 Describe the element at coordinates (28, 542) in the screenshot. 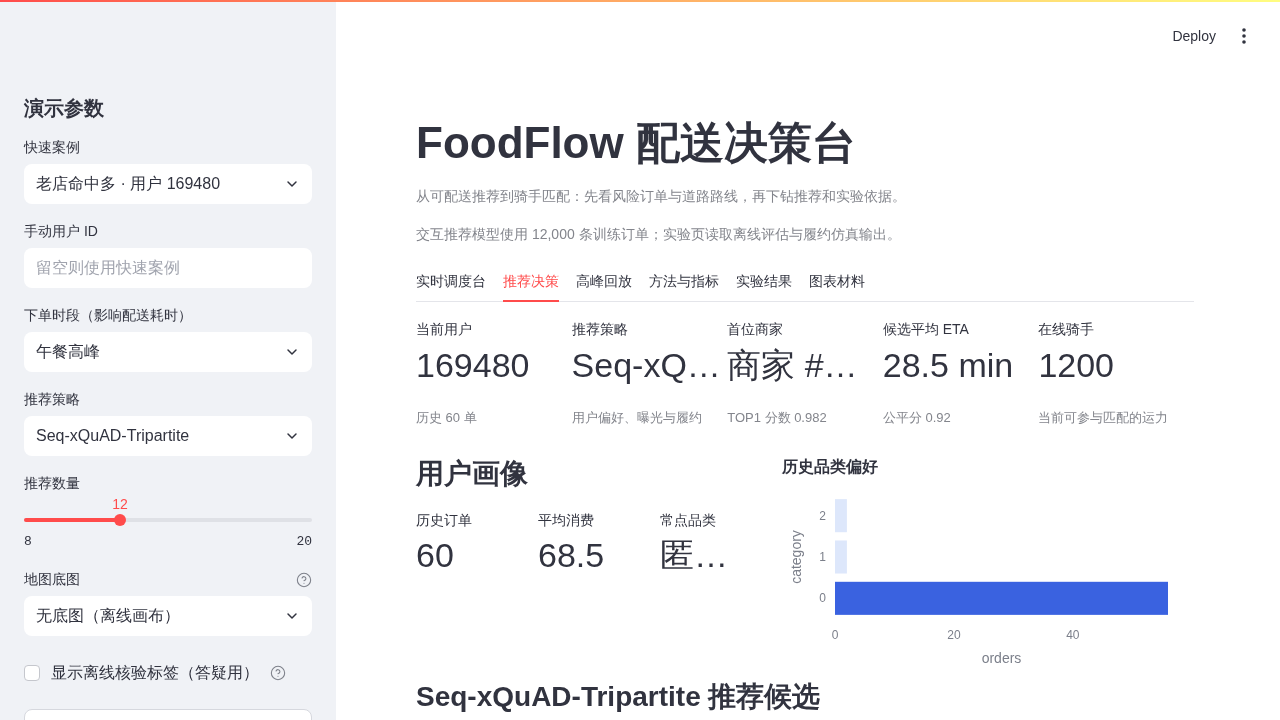

I see `slider-min-label: 8` at that location.